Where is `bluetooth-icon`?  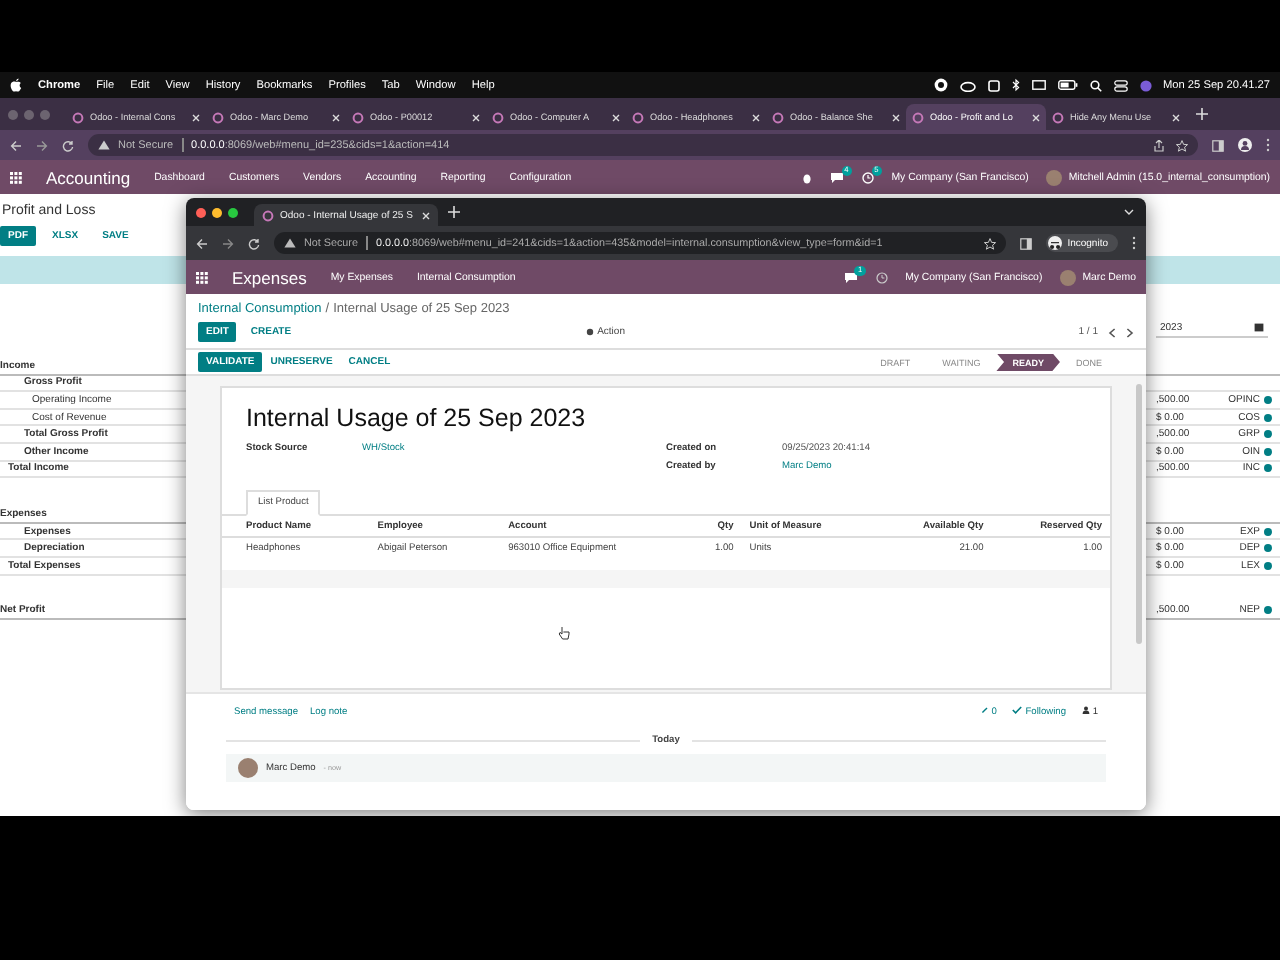 bluetooth-icon is located at coordinates (1015, 85).